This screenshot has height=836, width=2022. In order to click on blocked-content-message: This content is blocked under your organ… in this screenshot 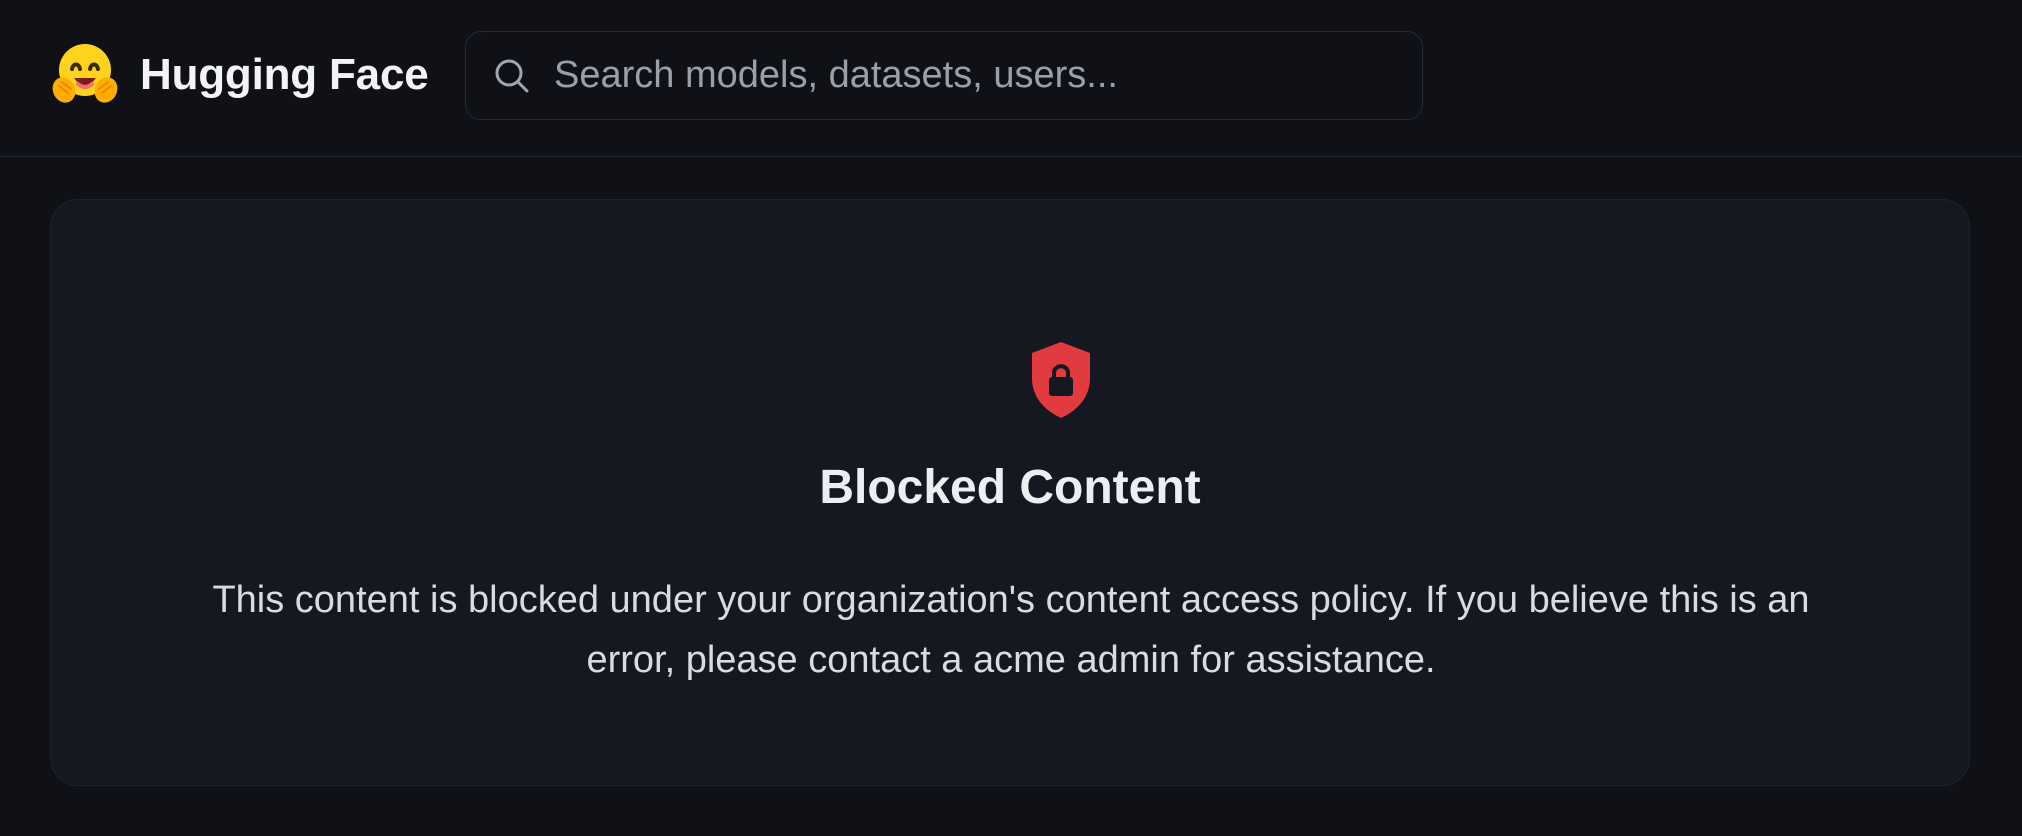, I will do `click(1011, 630)`.